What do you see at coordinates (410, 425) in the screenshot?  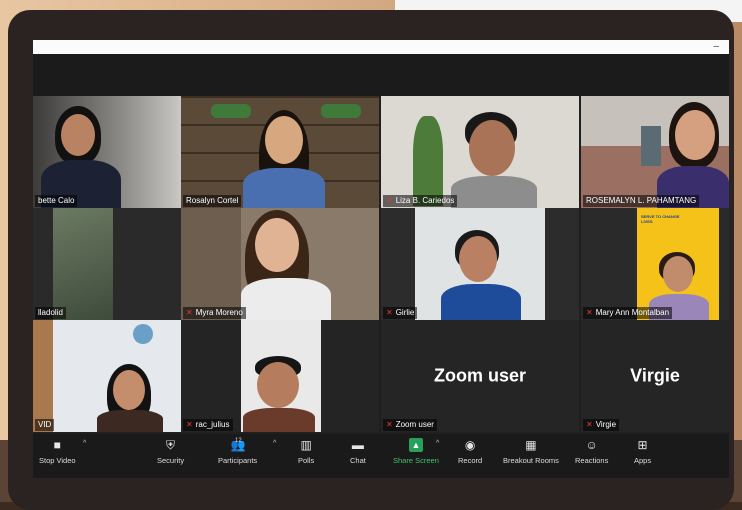 I see `participant-name: ✕ Zoom user` at bounding box center [410, 425].